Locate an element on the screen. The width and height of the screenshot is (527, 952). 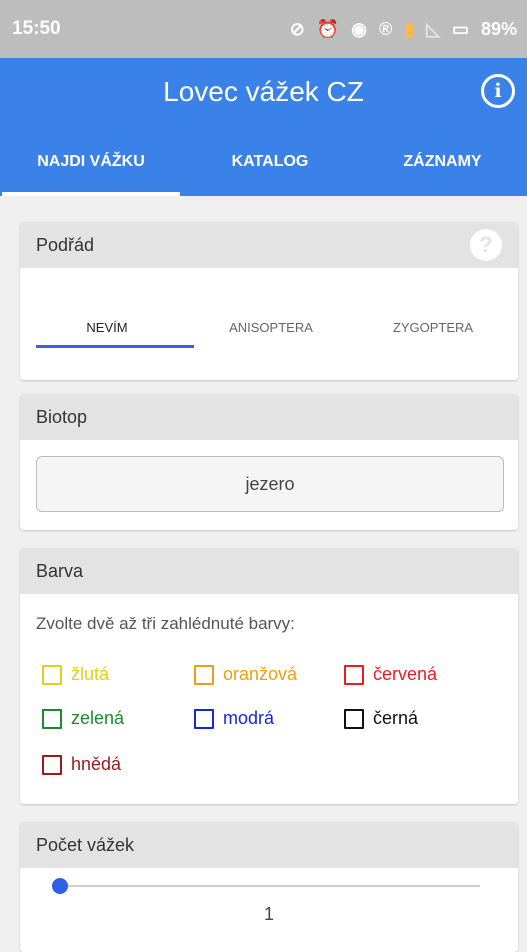
color-instruction: Zvolte dvě až tři zahlédnuté barvy: is located at coordinates (165, 623).